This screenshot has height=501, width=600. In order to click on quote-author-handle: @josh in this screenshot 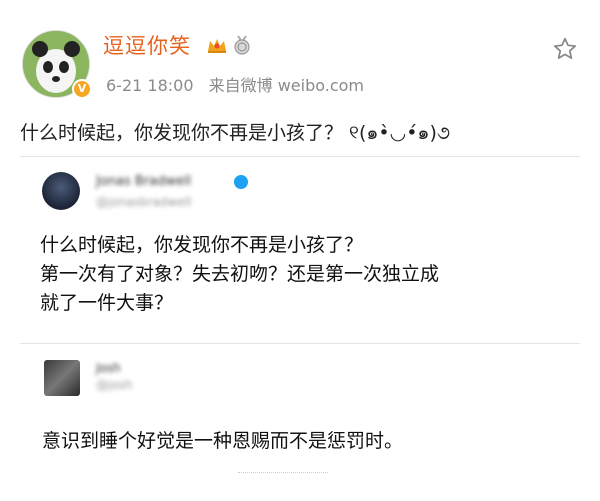, I will do `click(114, 385)`.